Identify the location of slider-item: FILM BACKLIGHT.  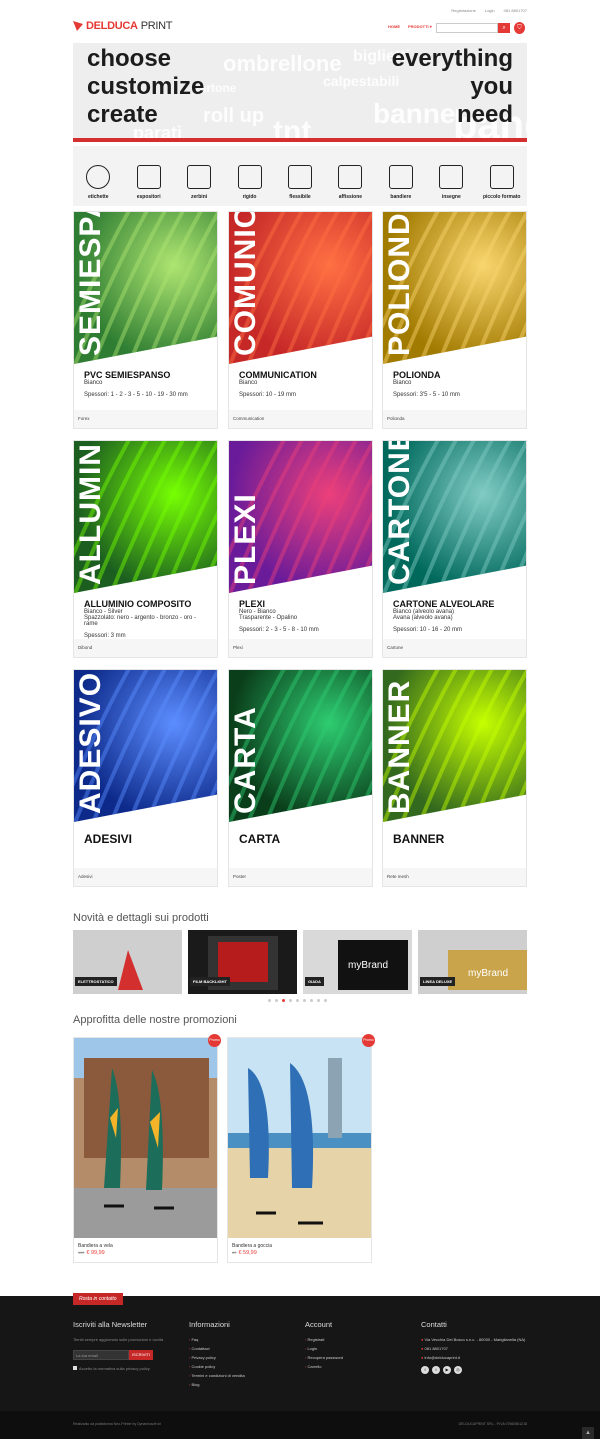
(242, 962).